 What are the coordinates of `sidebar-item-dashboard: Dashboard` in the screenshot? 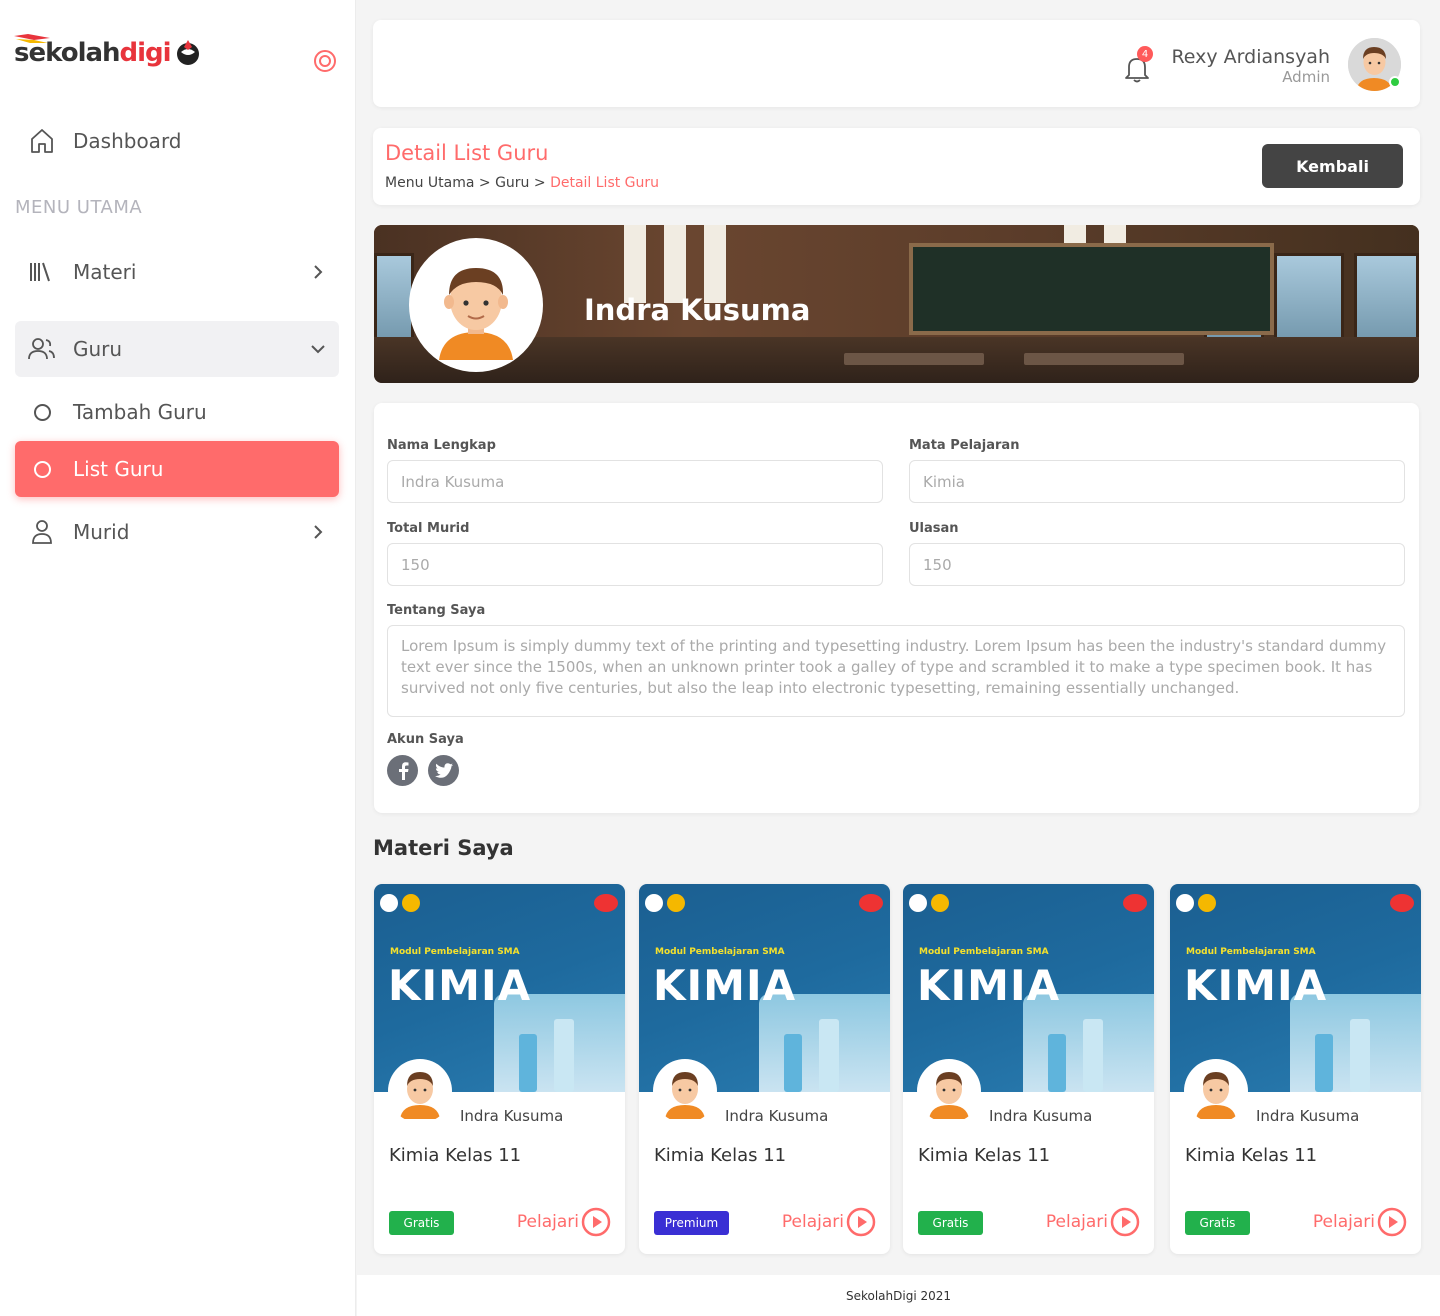 It's located at (177, 141).